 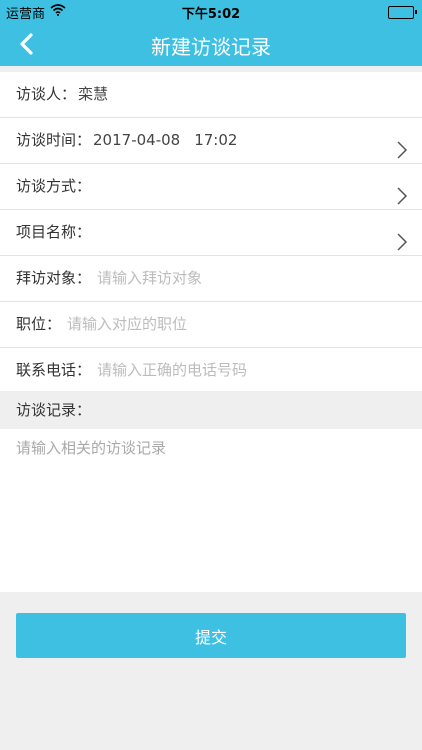 What do you see at coordinates (222, 370) in the screenshot?
I see `phone-input` at bounding box center [222, 370].